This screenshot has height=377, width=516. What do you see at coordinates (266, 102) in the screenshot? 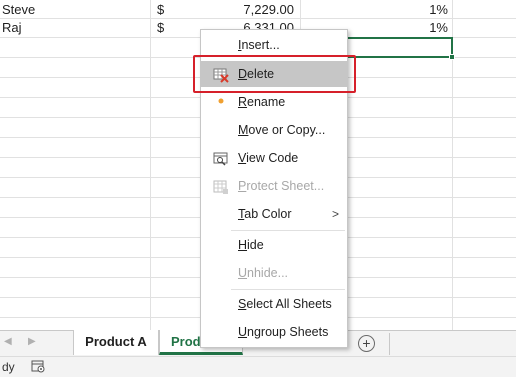
I see `menu-item-label: ename` at bounding box center [266, 102].